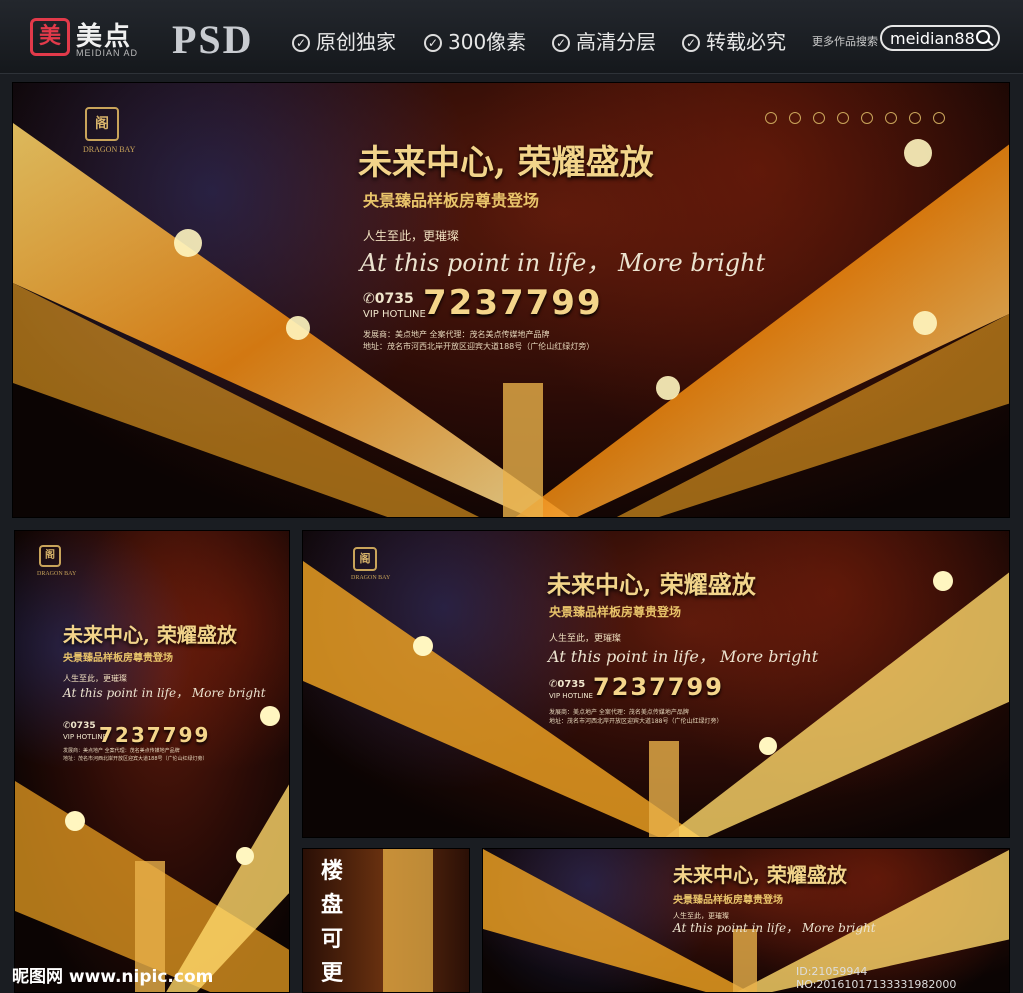 This screenshot has height=993, width=1023. What do you see at coordinates (876, 978) in the screenshot?
I see `image-id: ID:21059944 NO:20161017133331982000` at bounding box center [876, 978].